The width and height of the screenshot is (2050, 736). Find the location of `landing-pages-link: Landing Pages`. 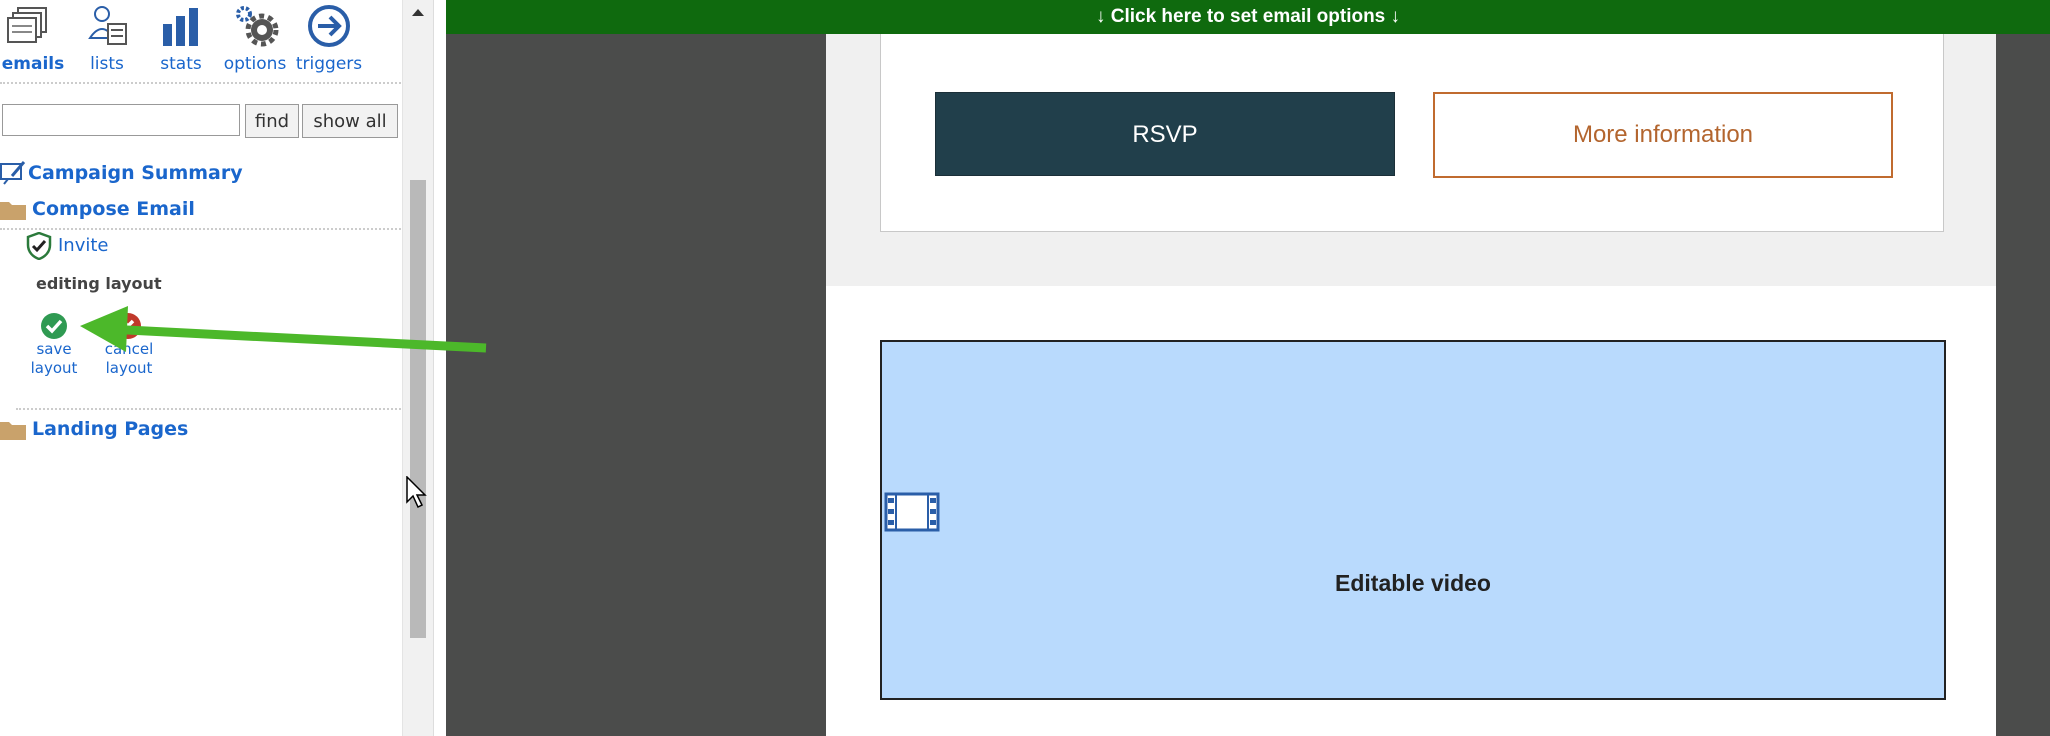

landing-pages-link: Landing Pages is located at coordinates (110, 429).